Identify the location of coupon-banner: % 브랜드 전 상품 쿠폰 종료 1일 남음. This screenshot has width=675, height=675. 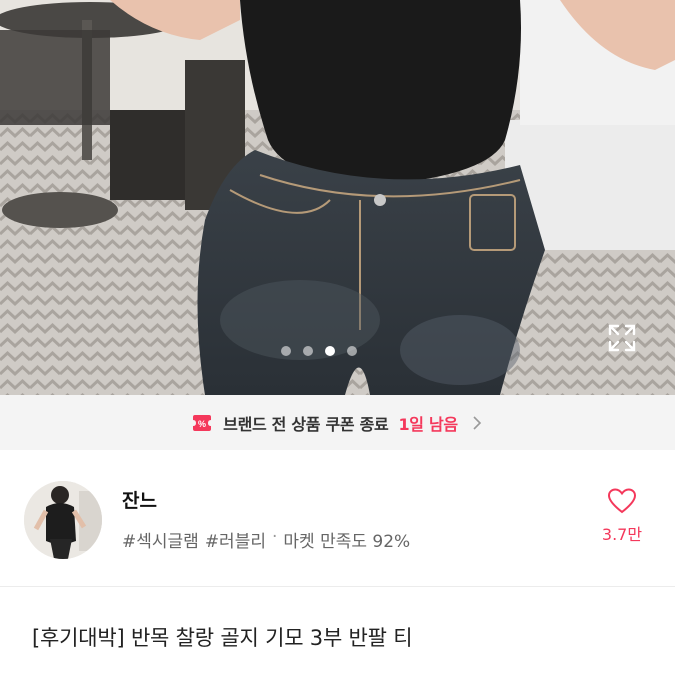
(337, 422).